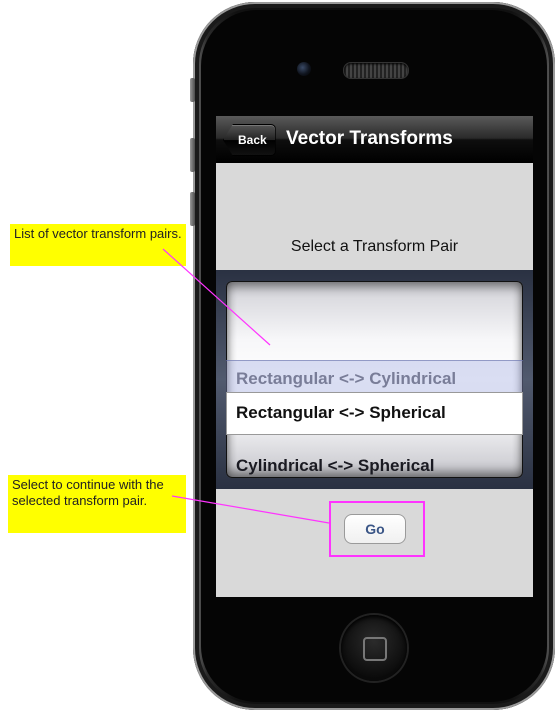 This screenshot has height=712, width=557. What do you see at coordinates (335, 466) in the screenshot?
I see `picker-option: Cylindrical <-> Spherical` at bounding box center [335, 466].